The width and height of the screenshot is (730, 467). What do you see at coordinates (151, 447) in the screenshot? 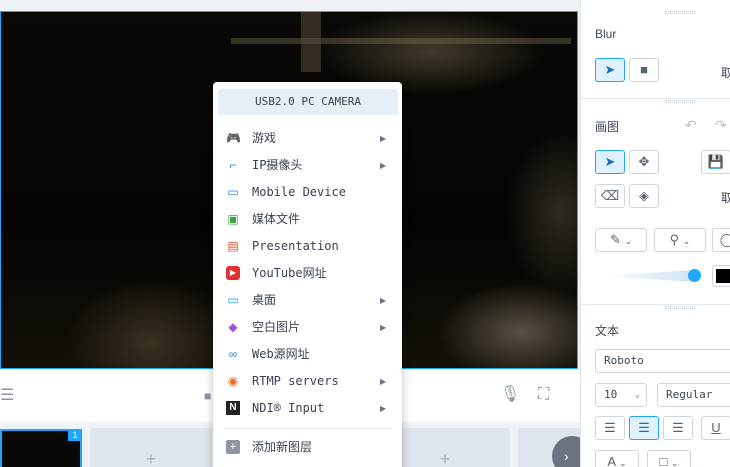
I see `add-scene-slot: +` at bounding box center [151, 447].